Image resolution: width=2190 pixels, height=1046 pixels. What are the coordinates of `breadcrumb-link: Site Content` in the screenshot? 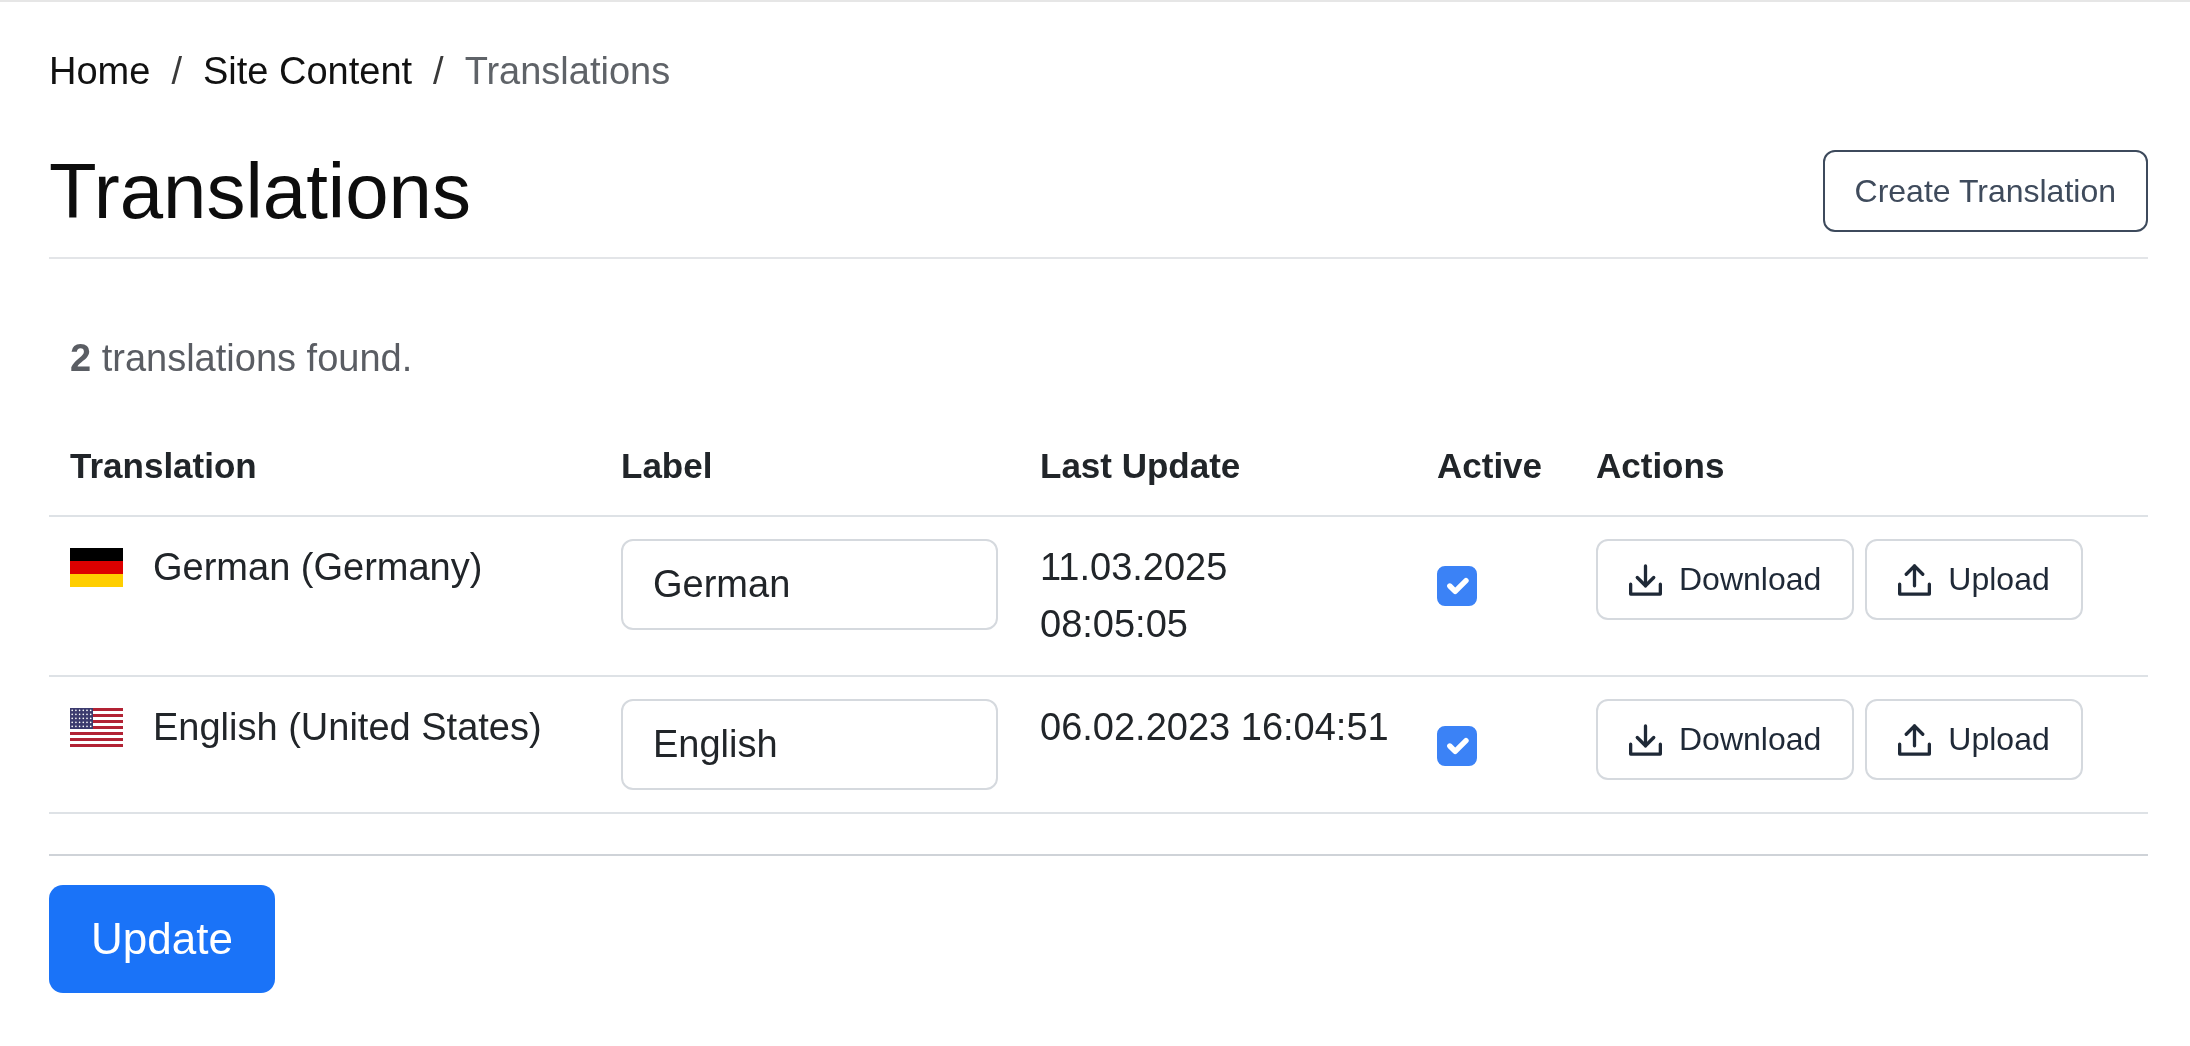 It's located at (307, 71).